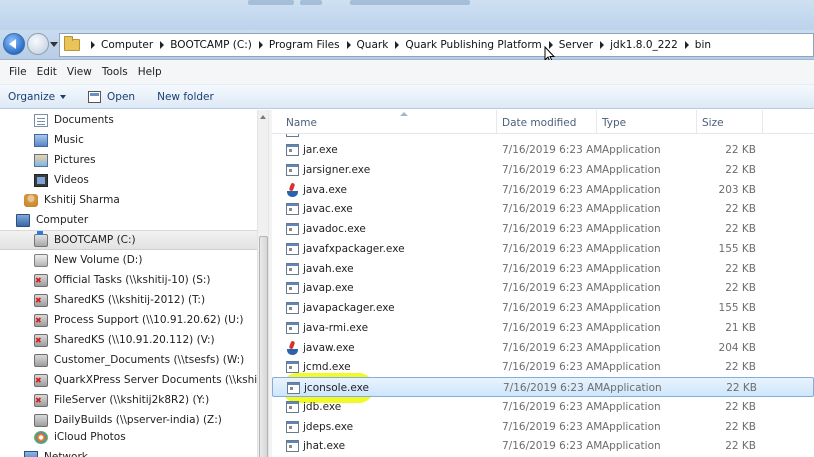 The width and height of the screenshot is (814, 457). What do you see at coordinates (328, 426) in the screenshot?
I see `file-name: jdeps.exe` at bounding box center [328, 426].